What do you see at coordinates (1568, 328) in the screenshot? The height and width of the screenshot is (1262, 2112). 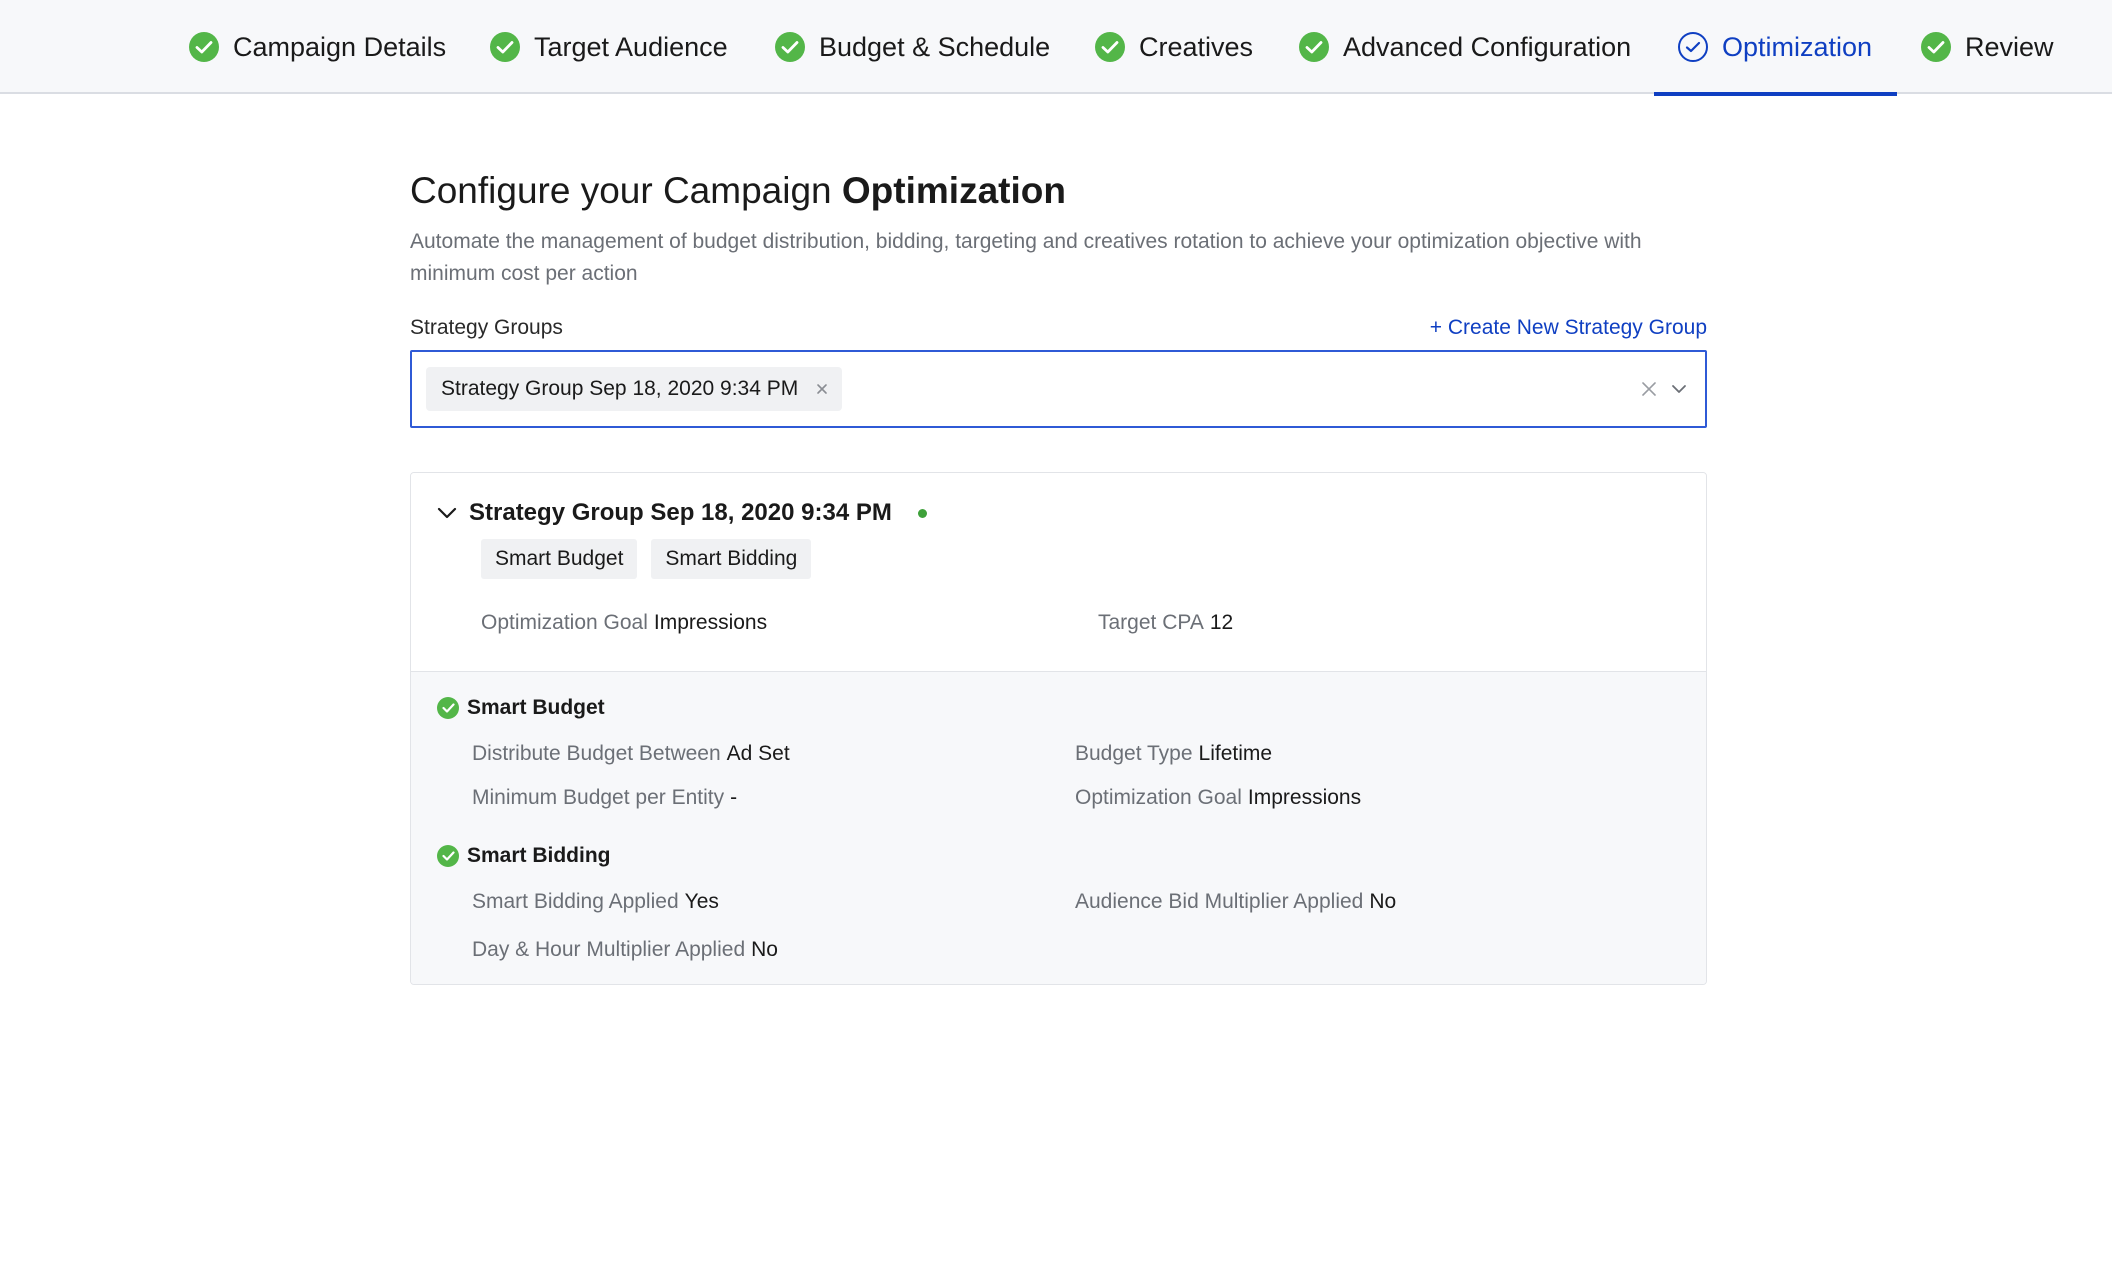 I see `create-strategy-group-link: + Create New Strategy Group` at bounding box center [1568, 328].